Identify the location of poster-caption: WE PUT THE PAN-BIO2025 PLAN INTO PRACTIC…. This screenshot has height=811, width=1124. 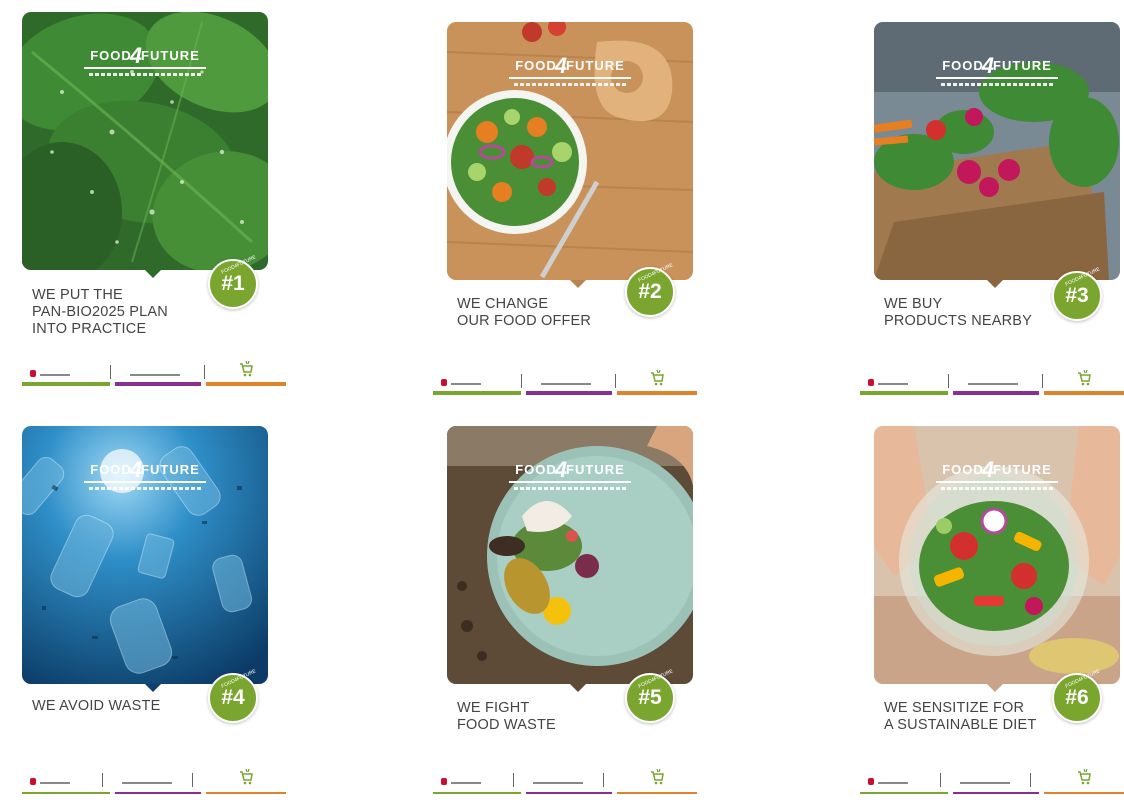
(100, 312).